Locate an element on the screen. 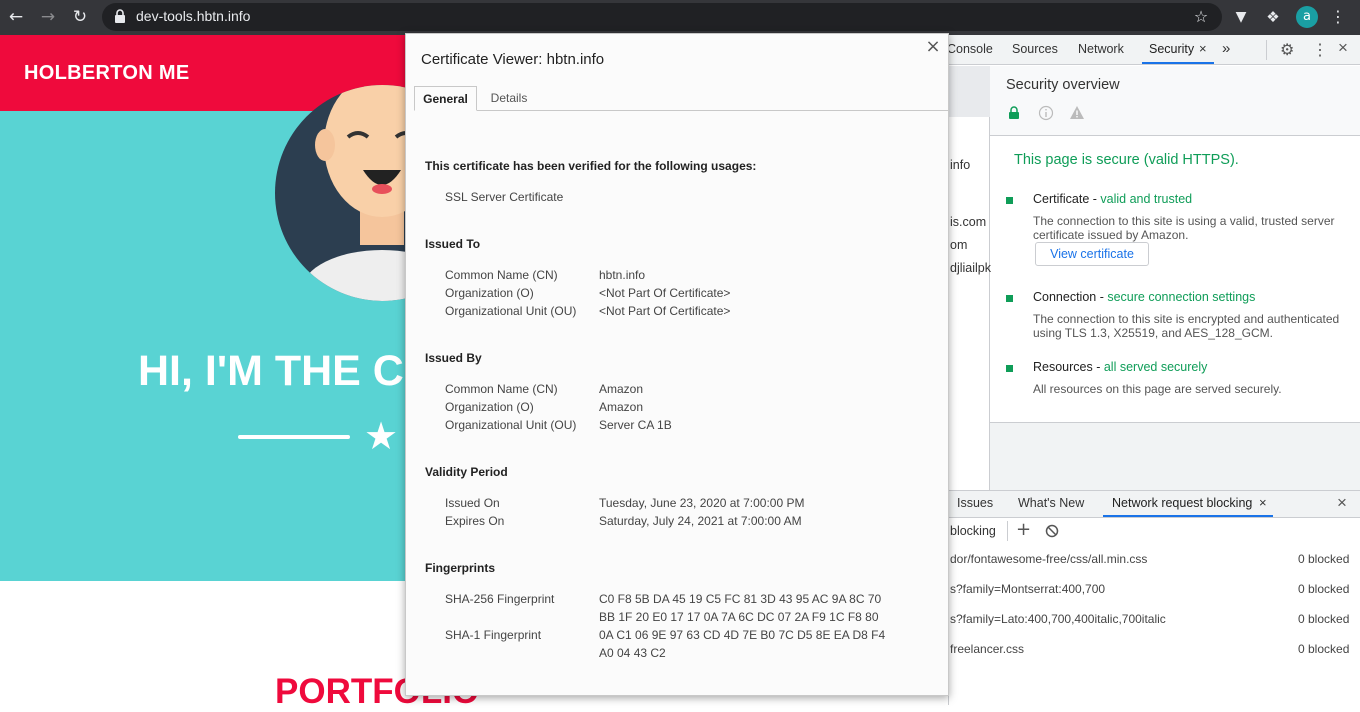  hero-divider-line is located at coordinates (294, 437).